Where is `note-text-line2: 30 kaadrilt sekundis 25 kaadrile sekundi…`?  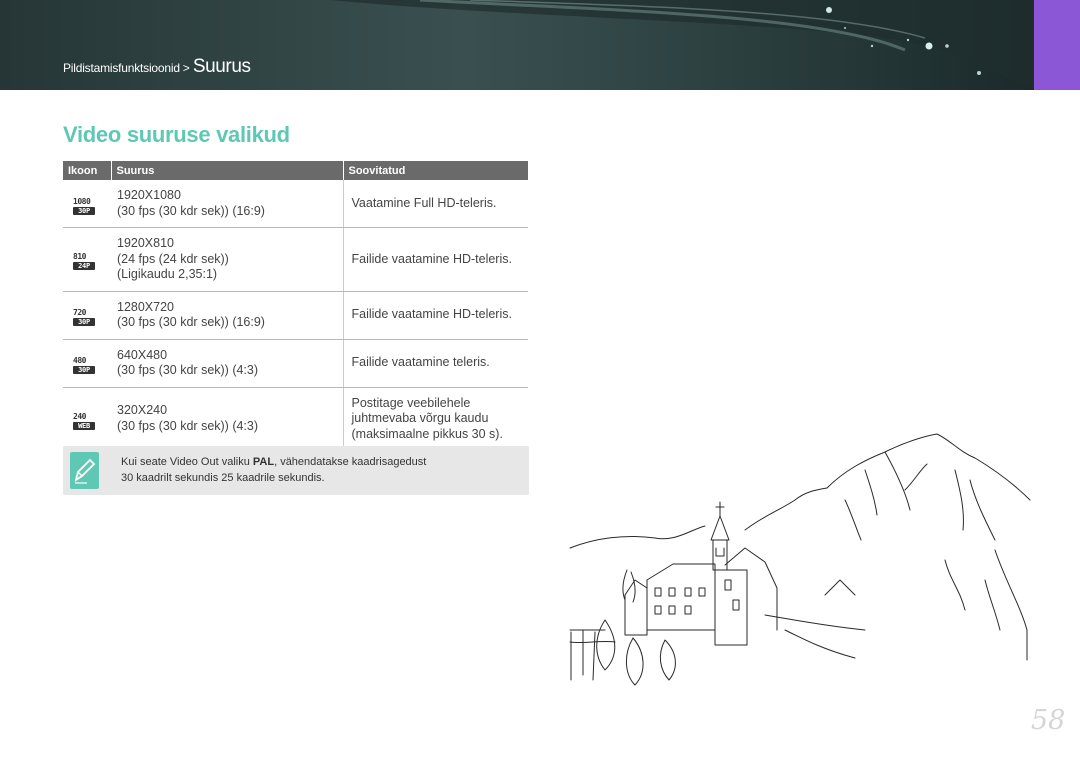
note-text-line2: 30 kaadrilt sekundis 25 kaadrile sekundi… is located at coordinates (223, 478).